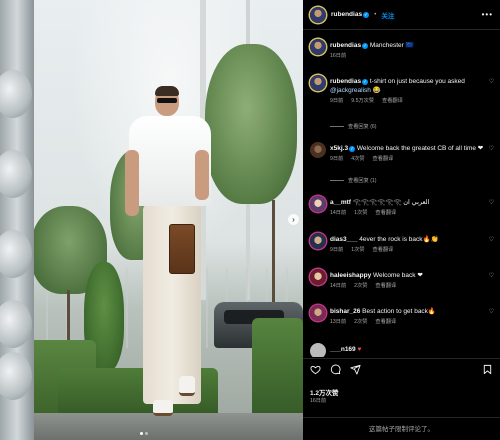 Image resolution: width=500 pixels, height=440 pixels. I want to click on view-replies-button: 查看回复 (6), so click(353, 126).